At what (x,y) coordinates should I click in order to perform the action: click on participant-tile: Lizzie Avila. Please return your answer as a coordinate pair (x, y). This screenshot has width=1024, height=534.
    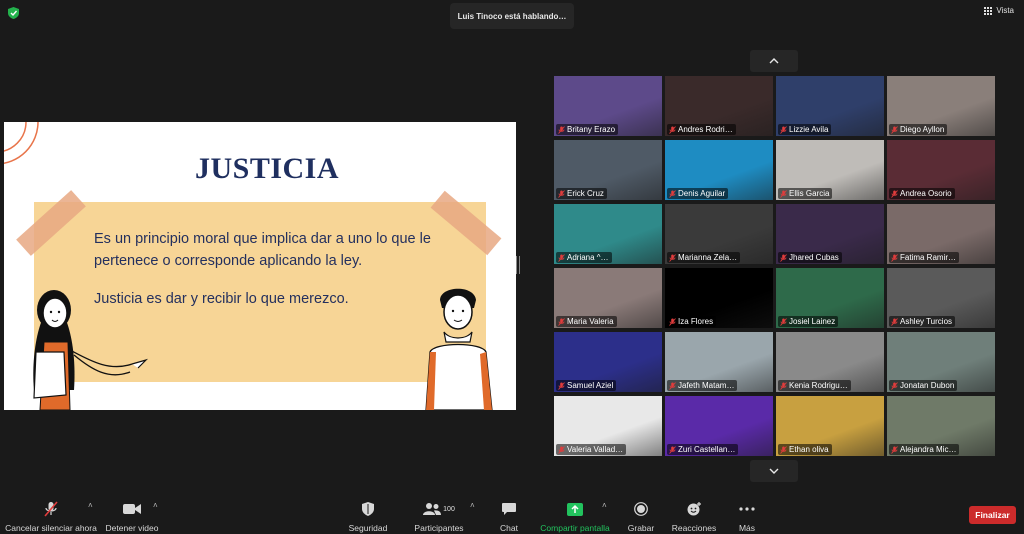
    Looking at the image, I should click on (830, 106).